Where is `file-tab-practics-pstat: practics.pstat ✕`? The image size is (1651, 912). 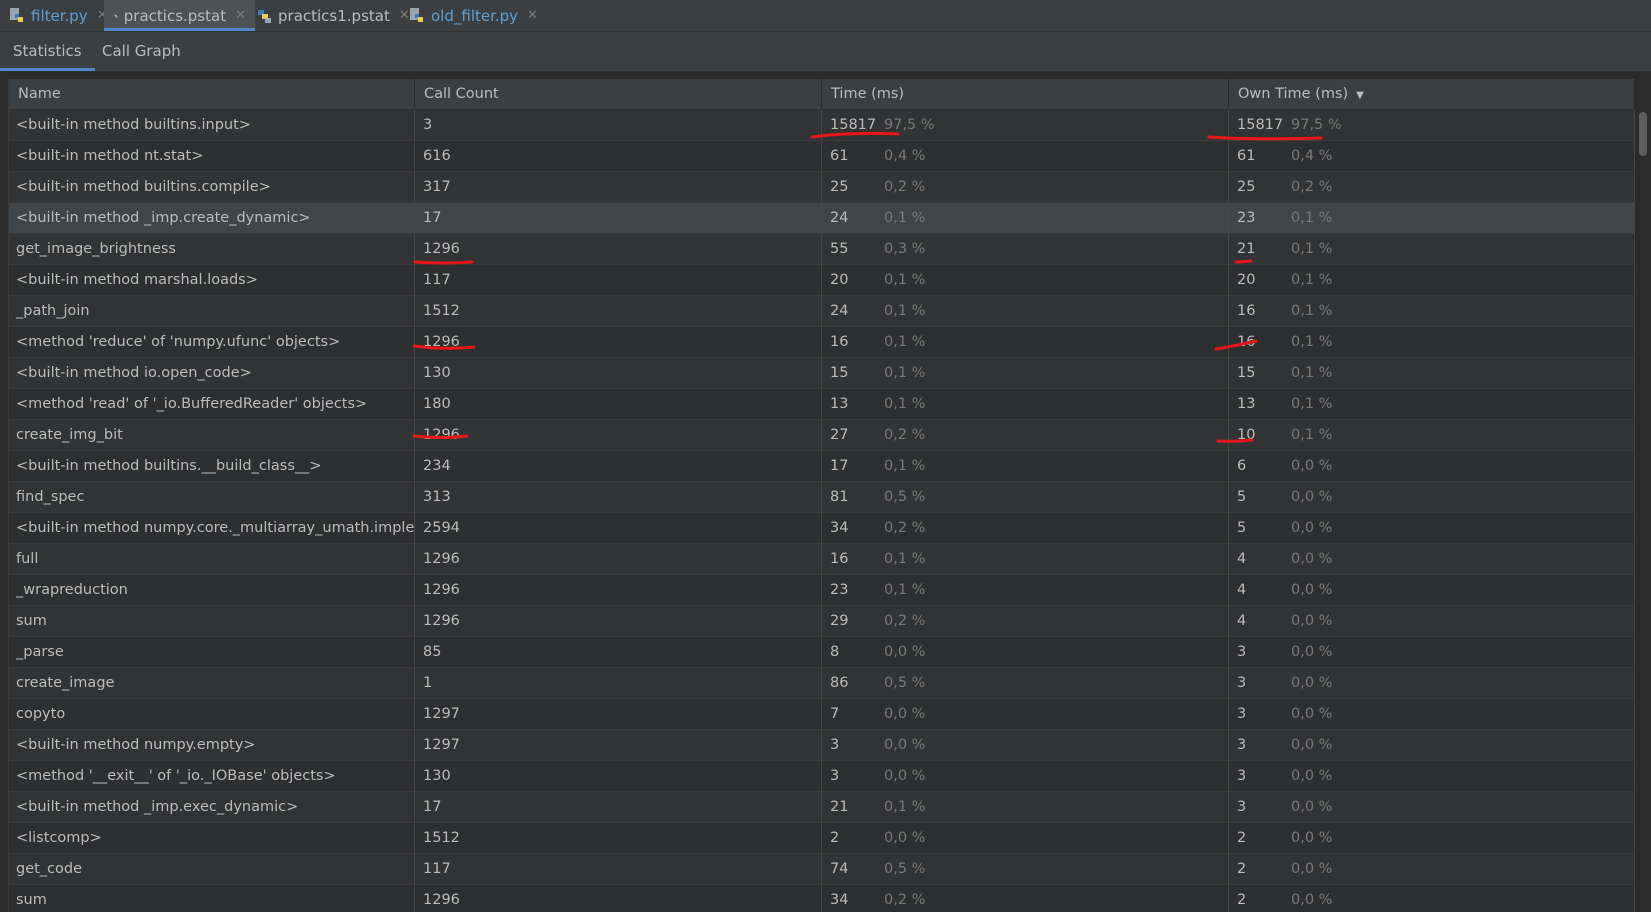
file-tab-practics-pstat: practics.pstat ✕ is located at coordinates (179, 15).